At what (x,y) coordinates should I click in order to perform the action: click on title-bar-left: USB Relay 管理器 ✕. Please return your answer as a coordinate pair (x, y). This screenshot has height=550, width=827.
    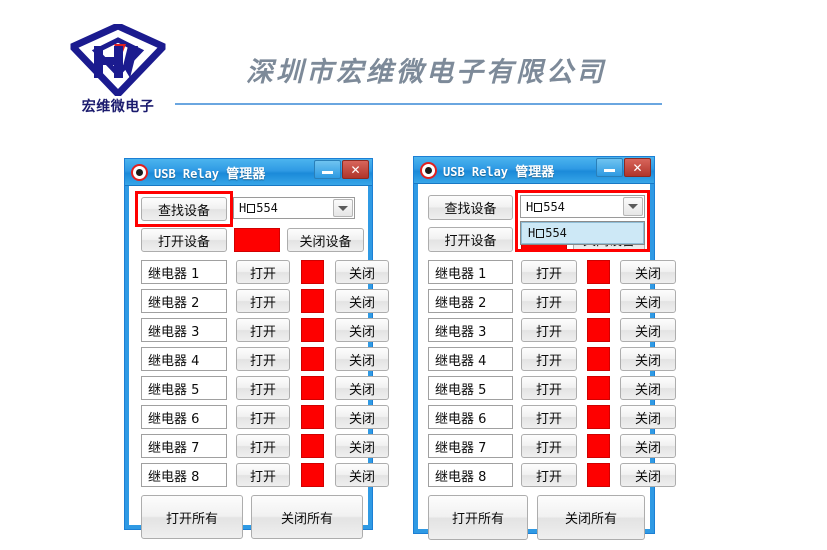
    Looking at the image, I should click on (248, 172).